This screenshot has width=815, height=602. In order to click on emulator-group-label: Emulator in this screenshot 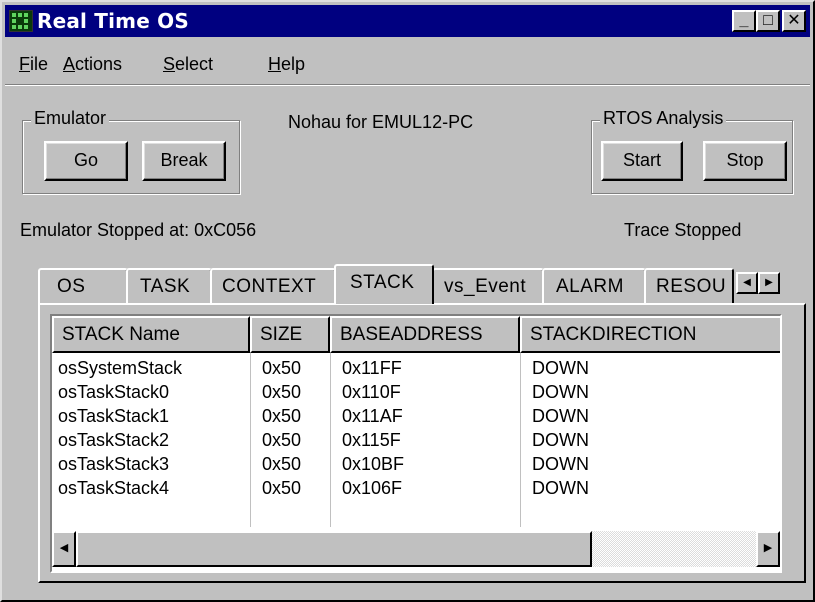, I will do `click(70, 118)`.